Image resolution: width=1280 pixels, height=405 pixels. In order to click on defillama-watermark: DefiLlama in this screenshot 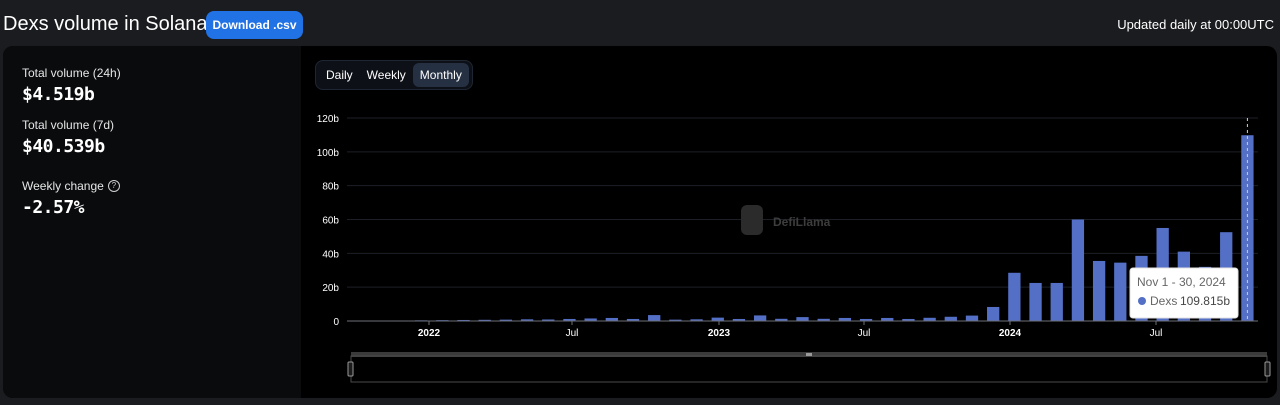, I will do `click(786, 220)`.